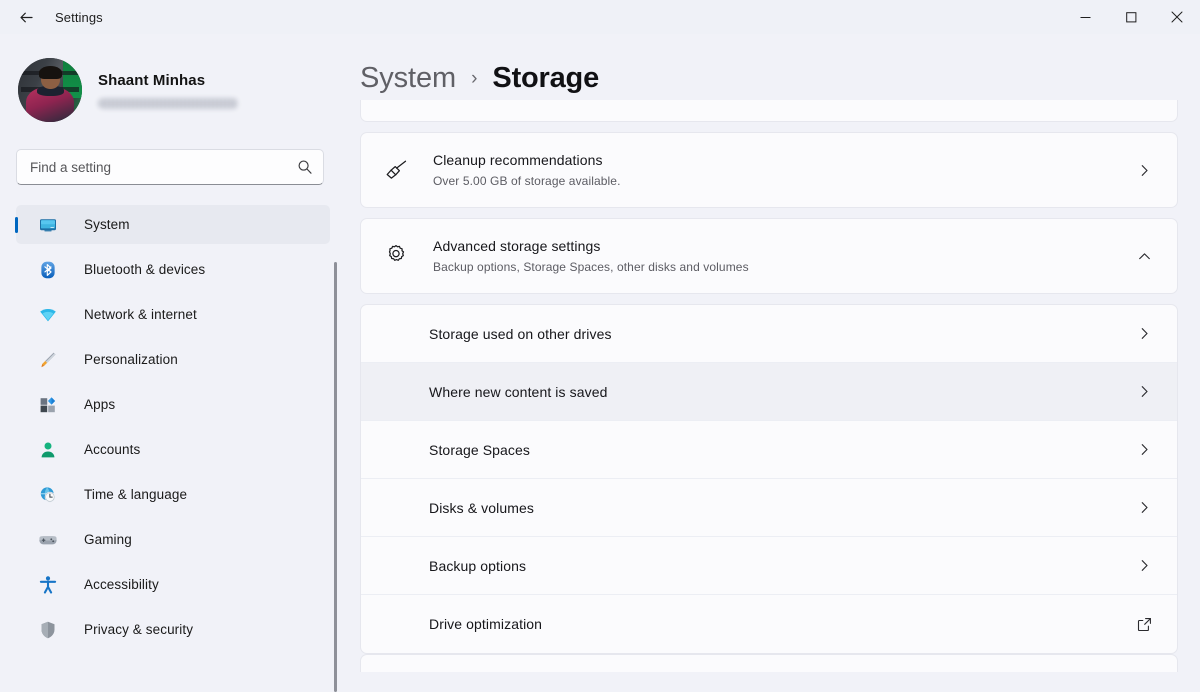 Image resolution: width=1200 pixels, height=692 pixels. What do you see at coordinates (769, 334) in the screenshot?
I see `subrow-storage-used-on-other-drives: Storage used on other drives` at bounding box center [769, 334].